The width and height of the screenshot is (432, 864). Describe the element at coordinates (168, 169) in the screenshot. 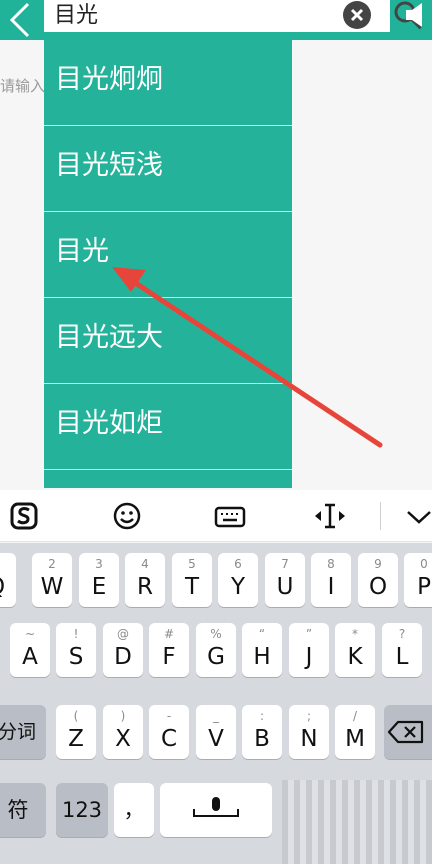

I see `suggestion-item: 目光短浅` at that location.